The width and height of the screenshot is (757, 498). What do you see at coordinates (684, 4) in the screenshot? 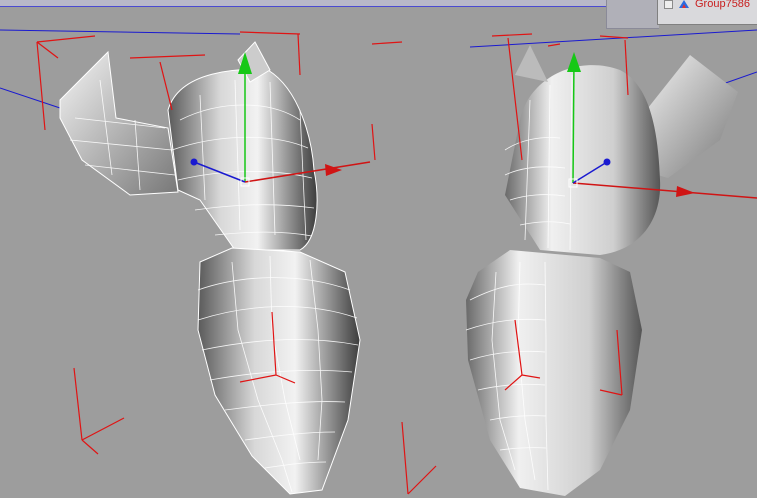
I see `group-icon` at bounding box center [684, 4].